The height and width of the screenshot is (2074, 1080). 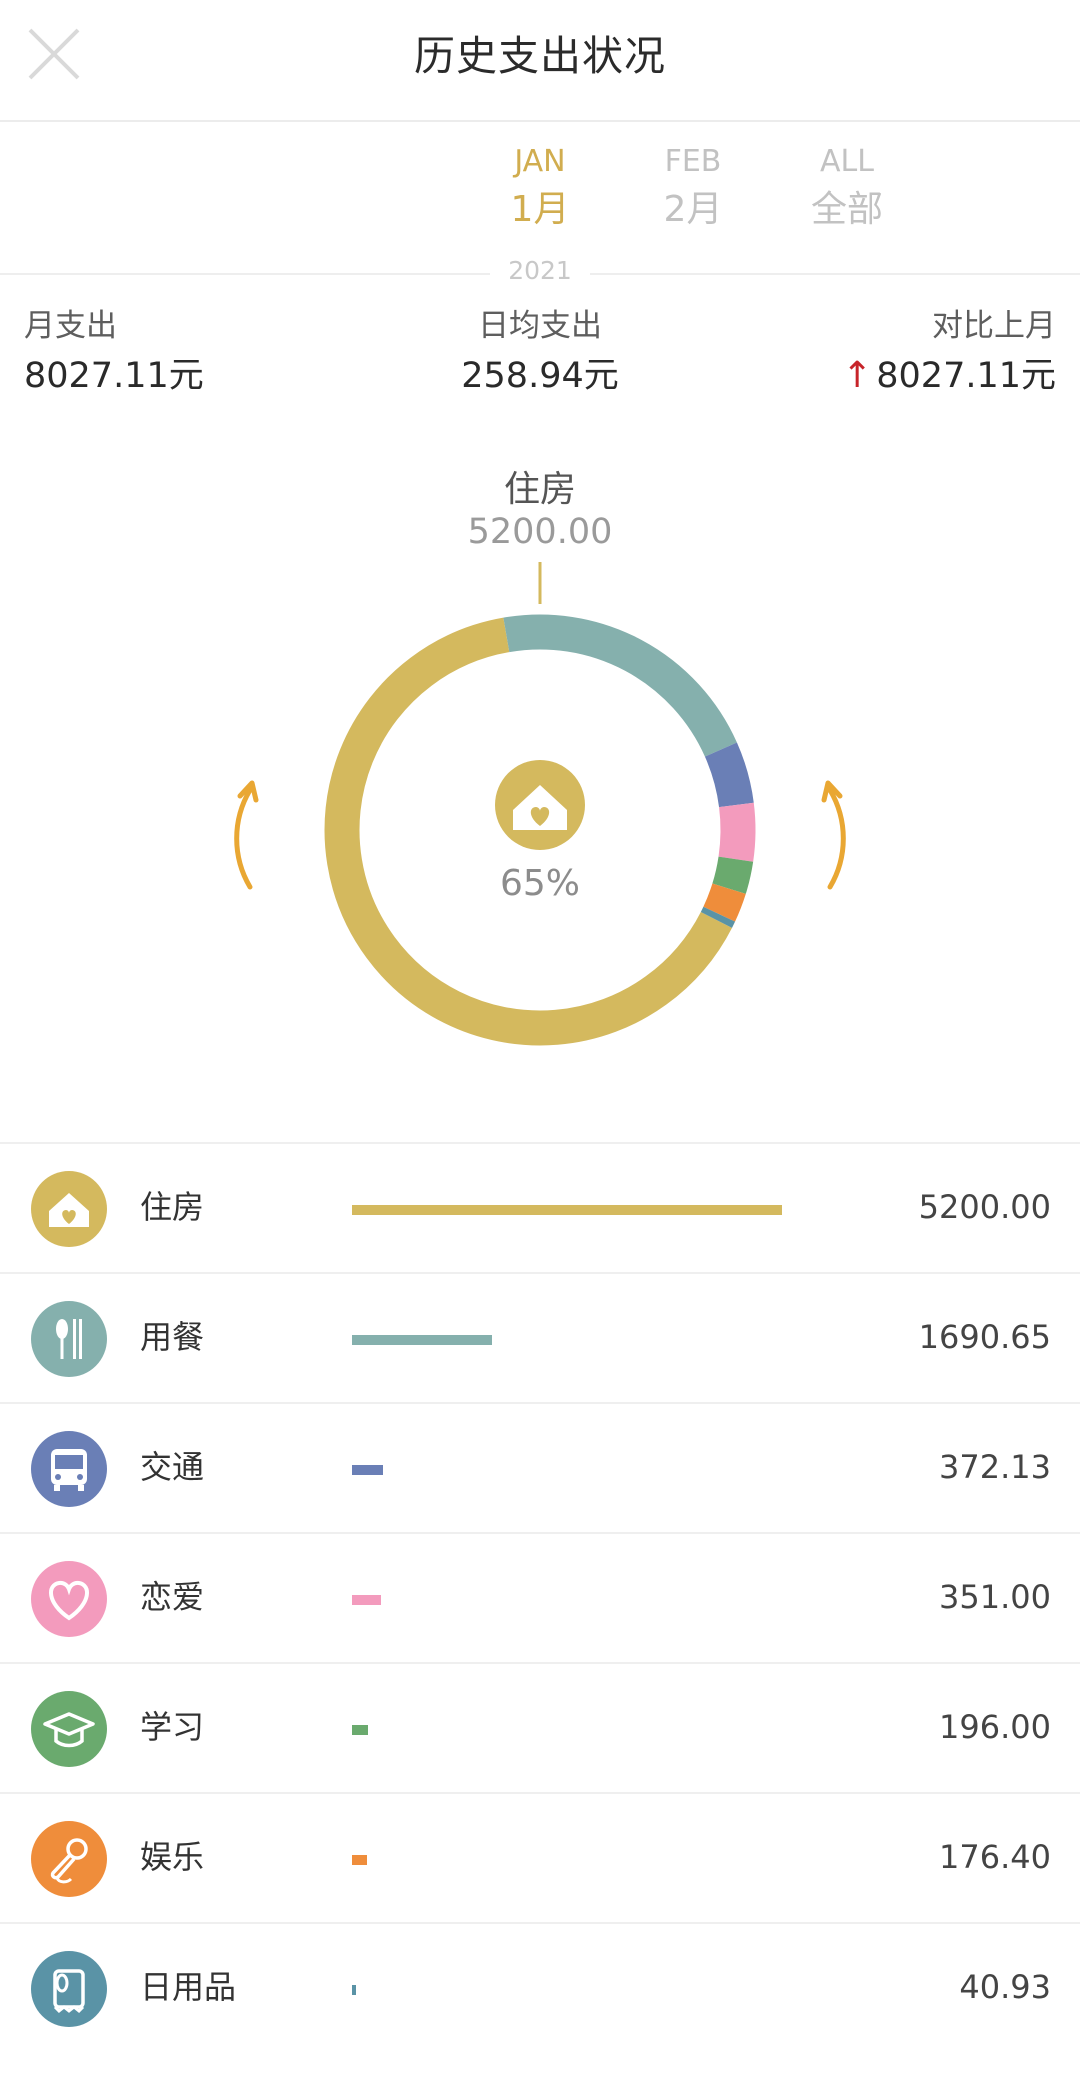 What do you see at coordinates (846, 209) in the screenshot?
I see `tab-cn-label: 全部` at bounding box center [846, 209].